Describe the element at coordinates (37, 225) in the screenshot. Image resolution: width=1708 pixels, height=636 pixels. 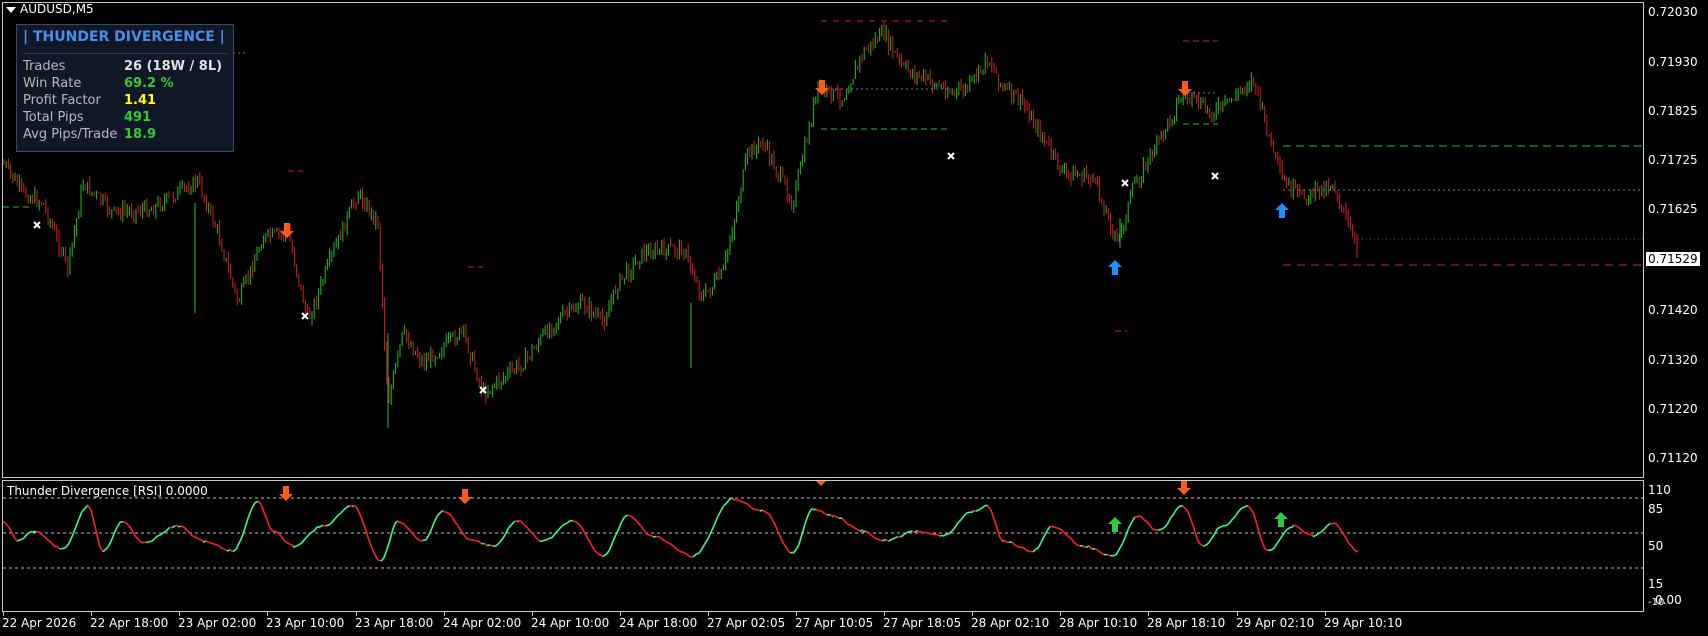
I see `exit-cross-icon` at that location.